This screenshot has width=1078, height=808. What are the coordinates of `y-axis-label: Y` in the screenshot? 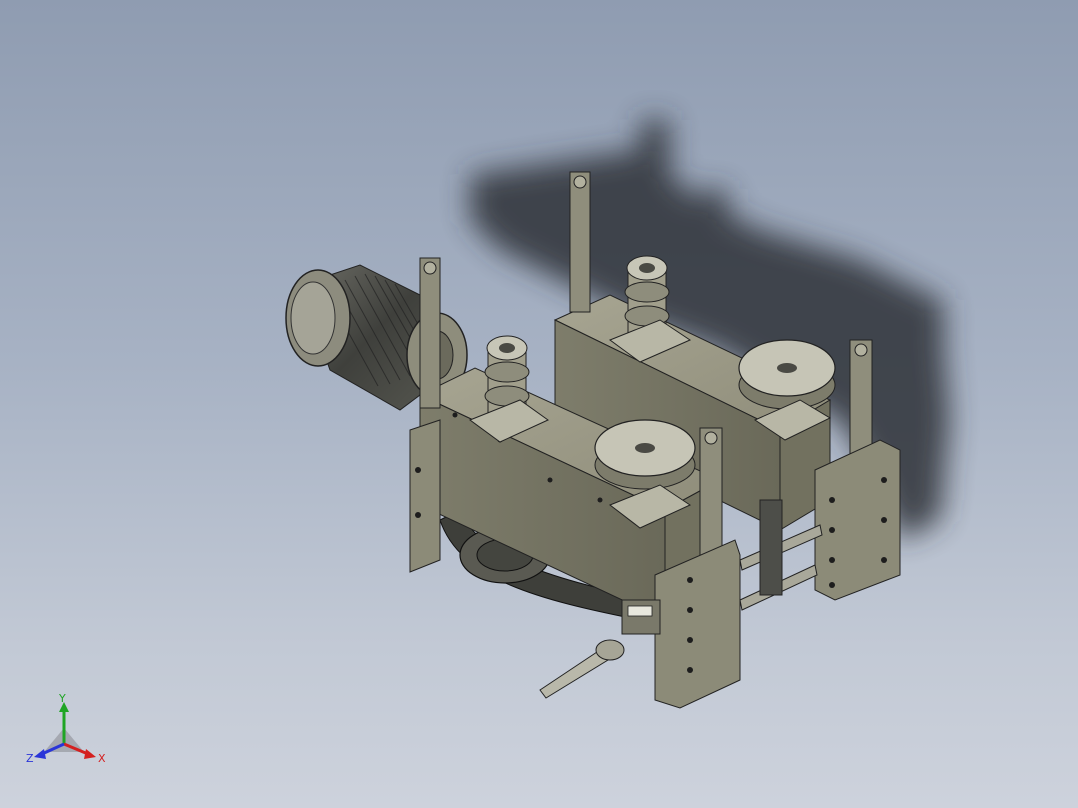 It's located at (62, 698).